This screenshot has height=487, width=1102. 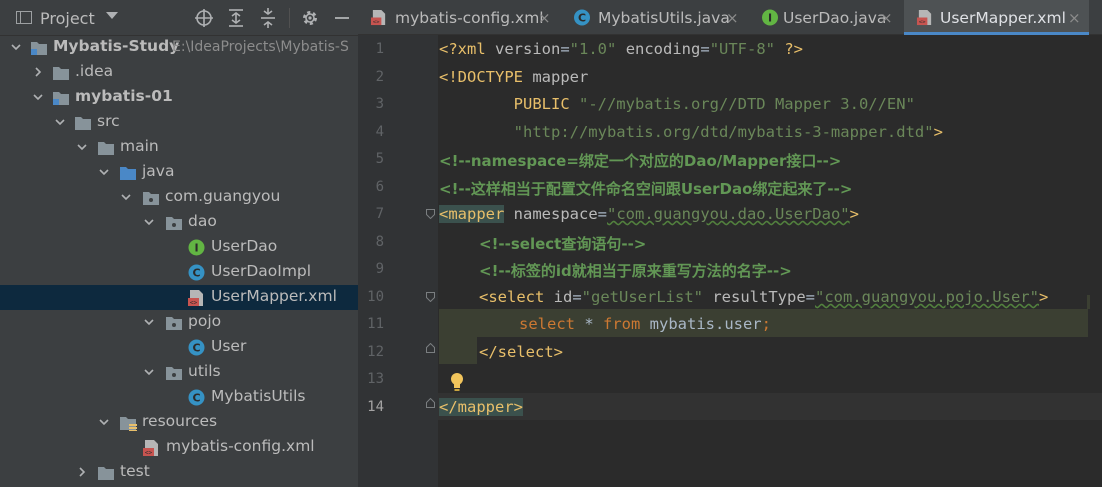 What do you see at coordinates (310, 18) in the screenshot?
I see `gear-icon` at bounding box center [310, 18].